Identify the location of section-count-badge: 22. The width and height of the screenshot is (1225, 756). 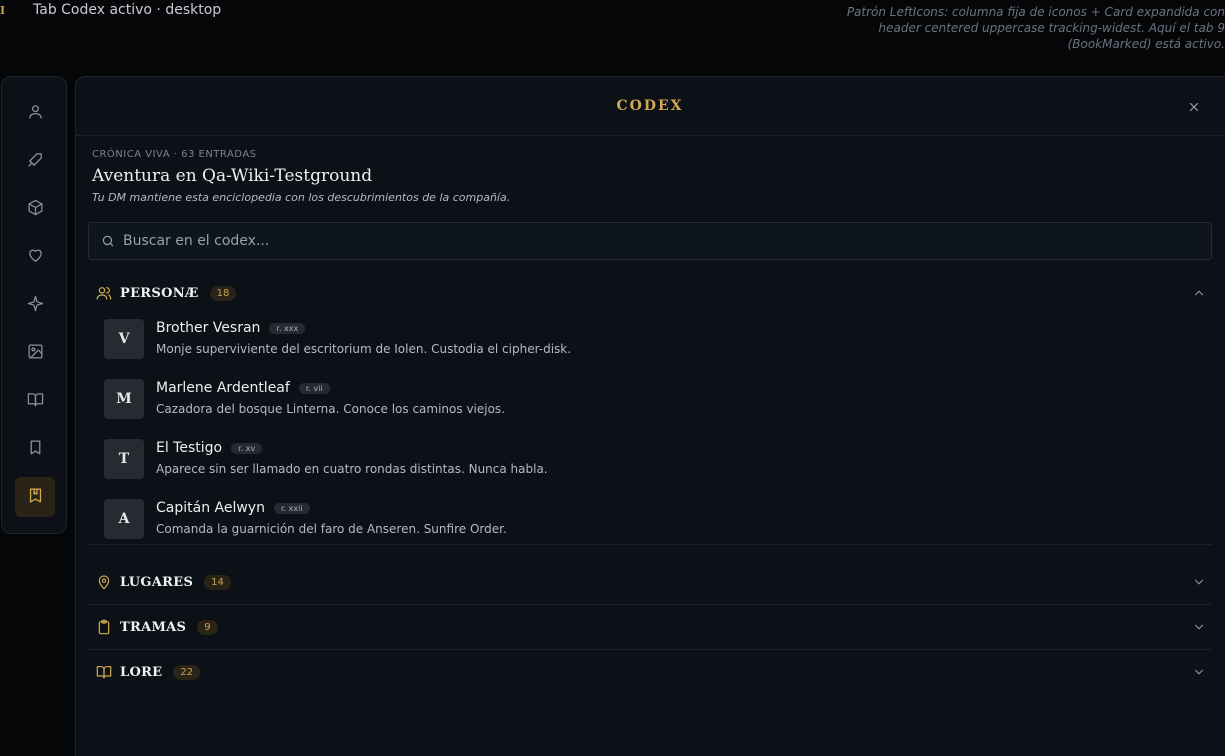
(187, 672).